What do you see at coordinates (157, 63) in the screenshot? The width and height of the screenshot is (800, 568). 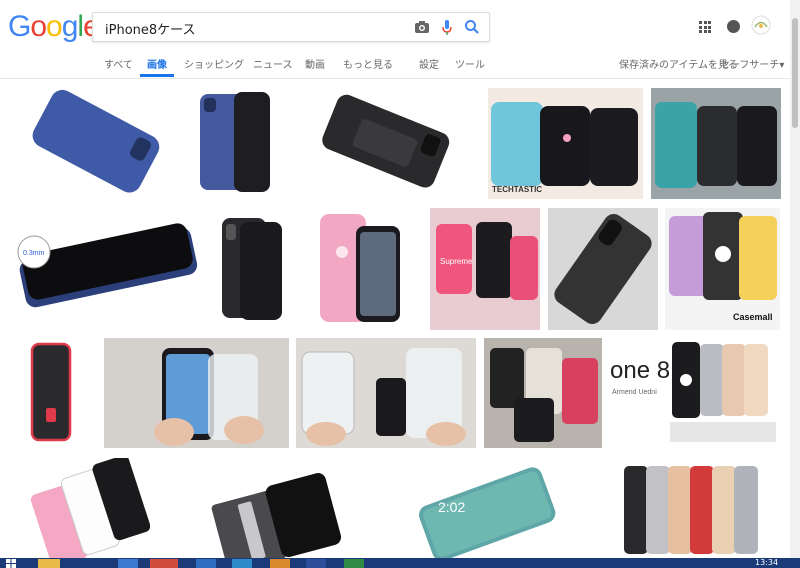 I see `tab-images: 画像` at bounding box center [157, 63].